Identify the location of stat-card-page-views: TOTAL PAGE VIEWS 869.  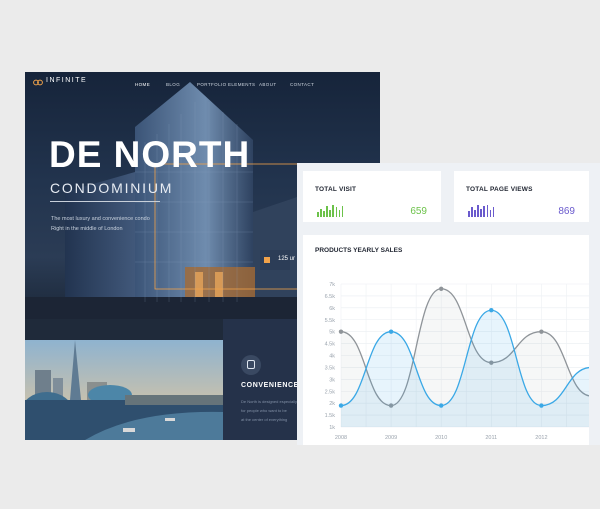
(521, 196).